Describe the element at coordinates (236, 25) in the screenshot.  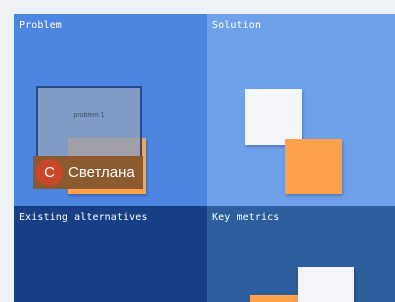
I see `frame-label-solution: Solution` at that location.